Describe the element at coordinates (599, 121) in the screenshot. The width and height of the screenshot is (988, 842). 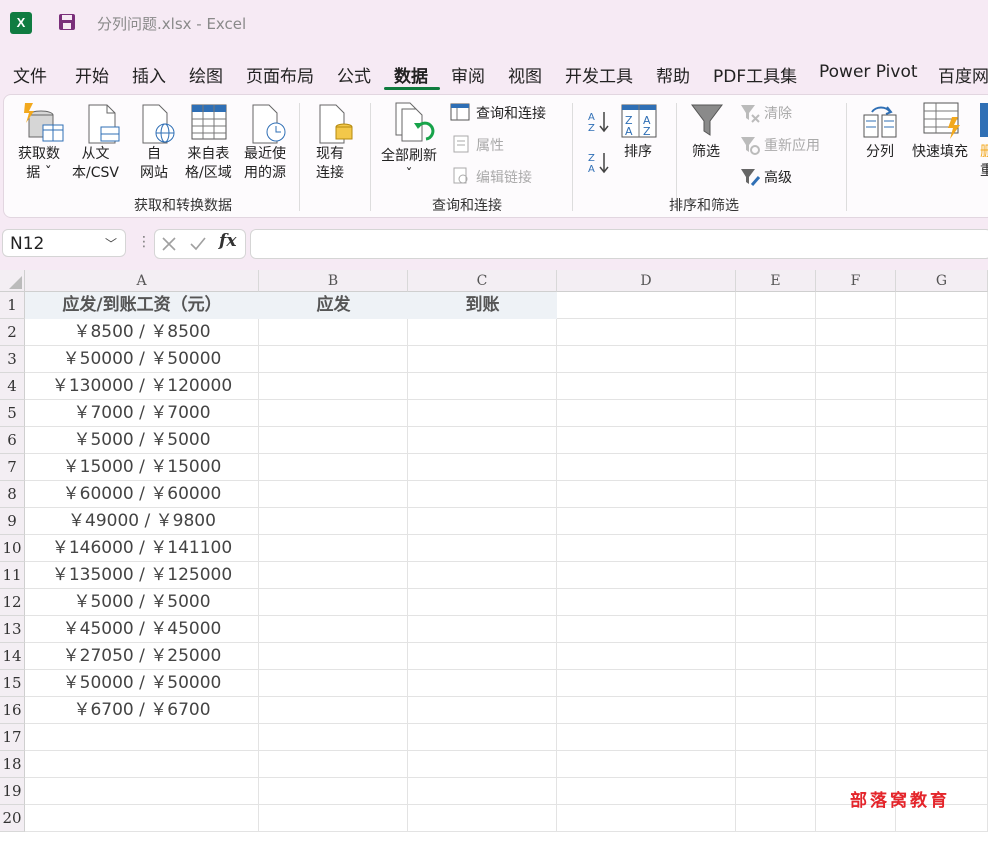
I see `sort-ascending-icon: A Z` at that location.